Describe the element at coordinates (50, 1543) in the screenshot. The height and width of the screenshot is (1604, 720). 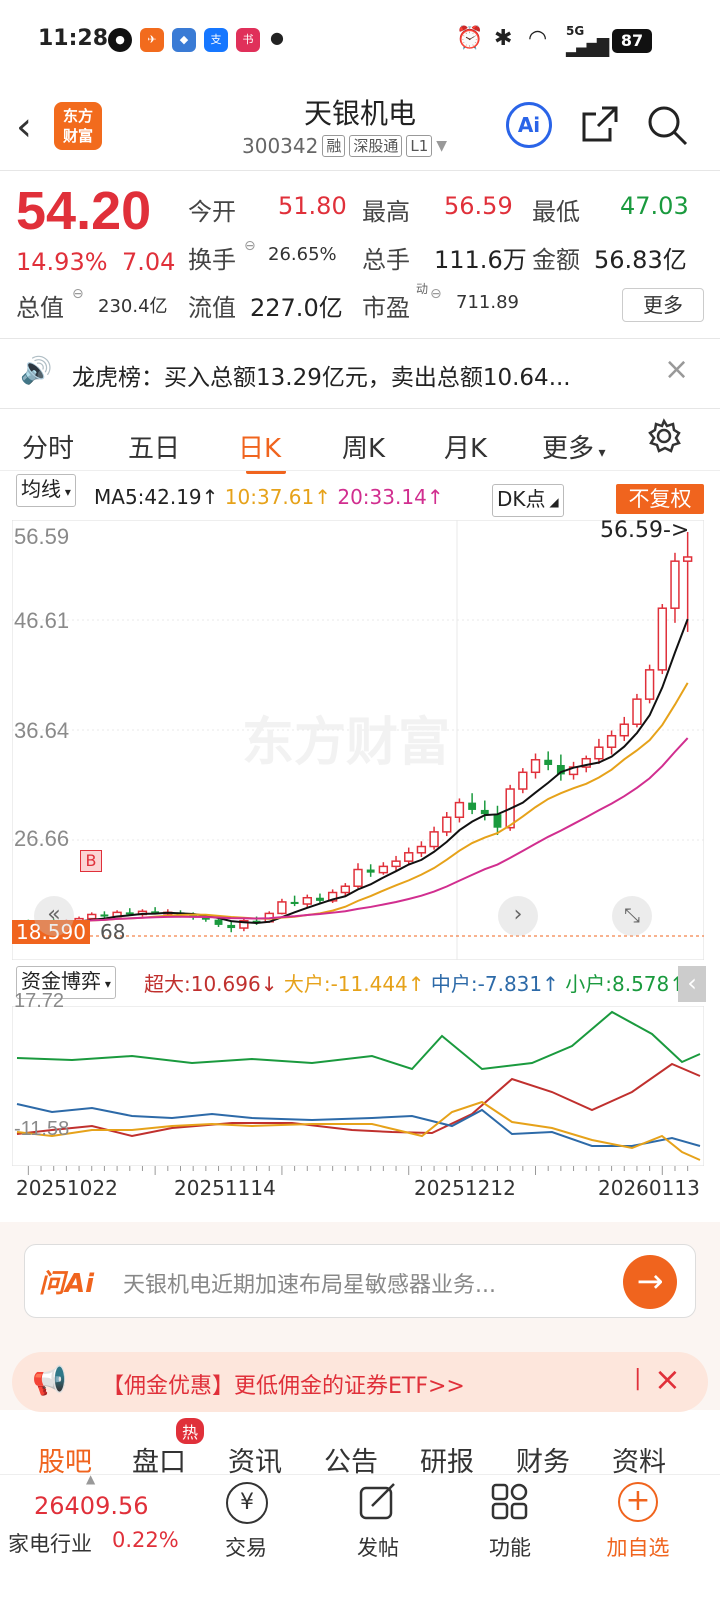
I see `index-name: 家电行业` at that location.